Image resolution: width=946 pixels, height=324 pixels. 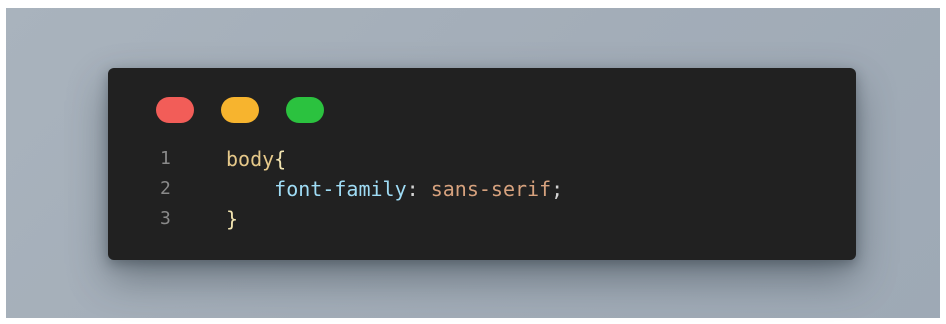 What do you see at coordinates (412, 189) in the screenshot?
I see `colon: :` at bounding box center [412, 189].